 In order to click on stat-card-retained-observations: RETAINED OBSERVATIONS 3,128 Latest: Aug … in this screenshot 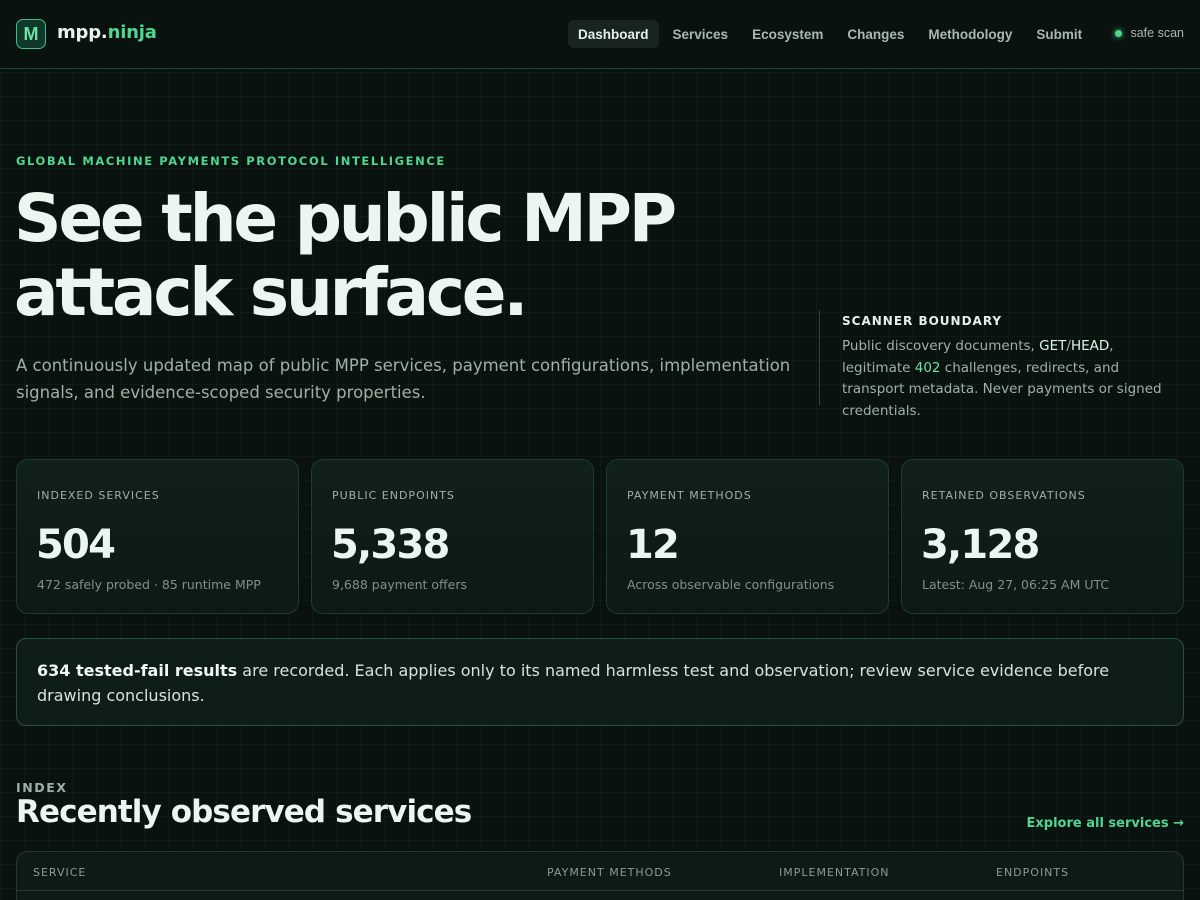, I will do `click(1042, 536)`.